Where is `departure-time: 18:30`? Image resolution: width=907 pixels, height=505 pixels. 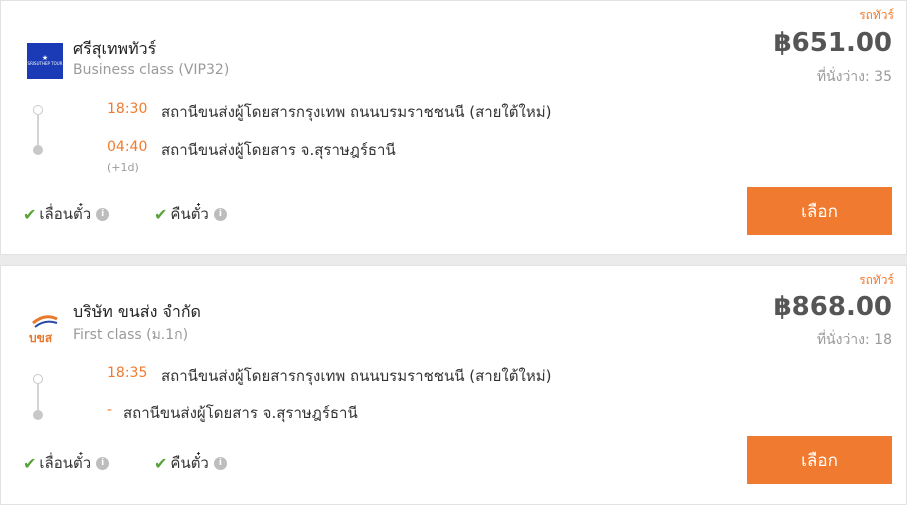
departure-time: 18:30 is located at coordinates (127, 109).